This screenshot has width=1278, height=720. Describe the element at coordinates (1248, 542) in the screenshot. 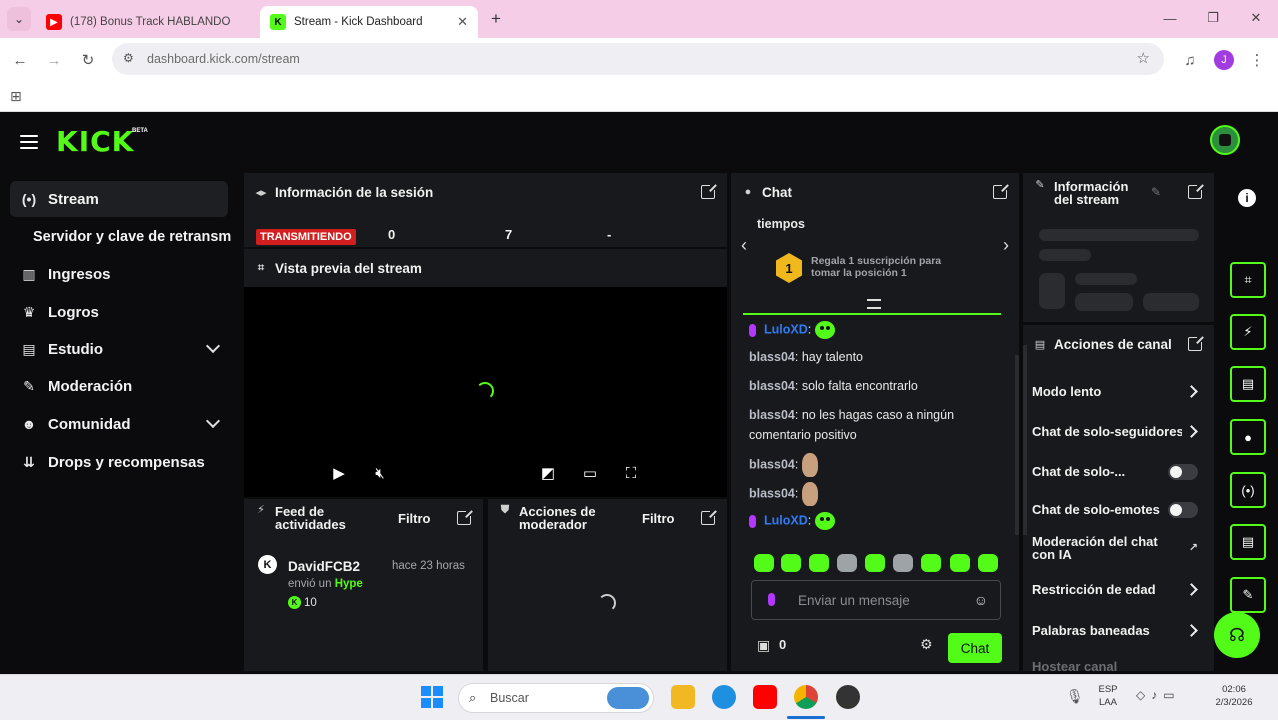

I see `channel-icon: ▤` at that location.